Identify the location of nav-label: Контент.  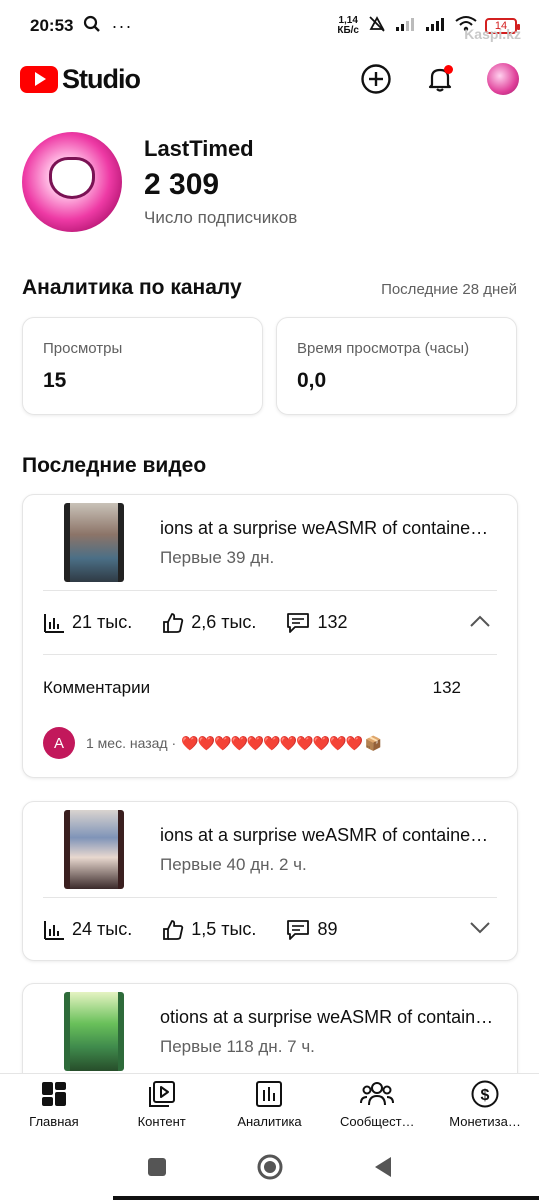
(161, 1121).